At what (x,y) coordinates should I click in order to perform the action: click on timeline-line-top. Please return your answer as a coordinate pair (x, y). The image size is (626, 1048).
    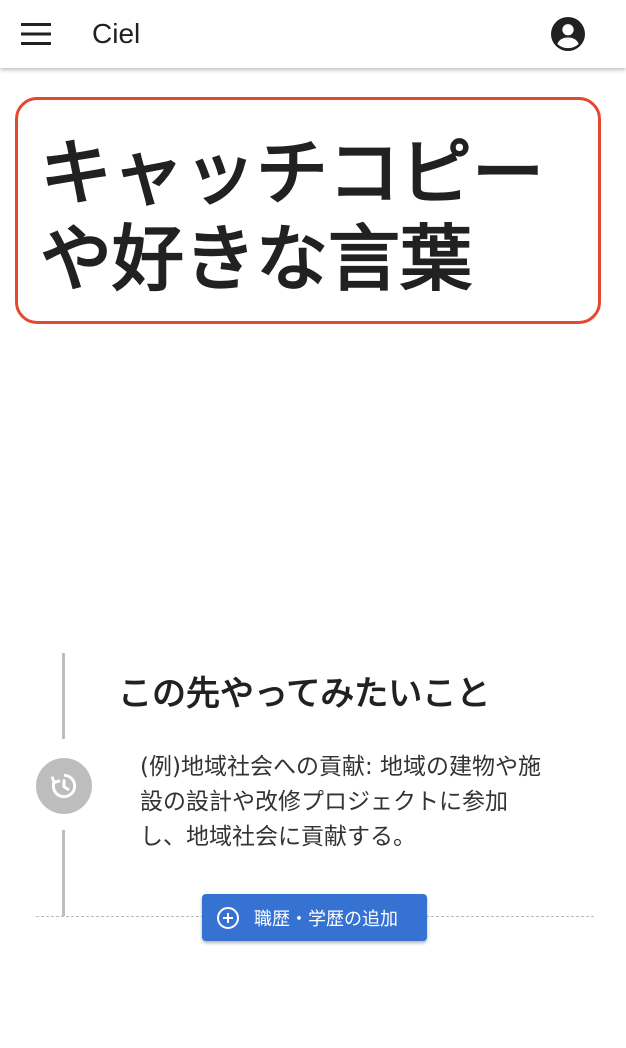
    Looking at the image, I should click on (63, 696).